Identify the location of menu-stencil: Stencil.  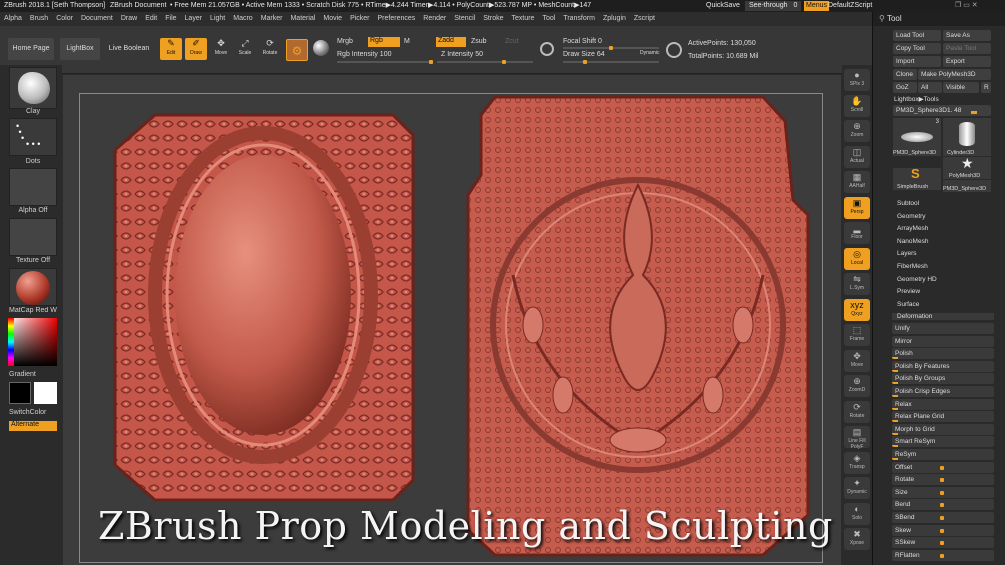
(464, 18).